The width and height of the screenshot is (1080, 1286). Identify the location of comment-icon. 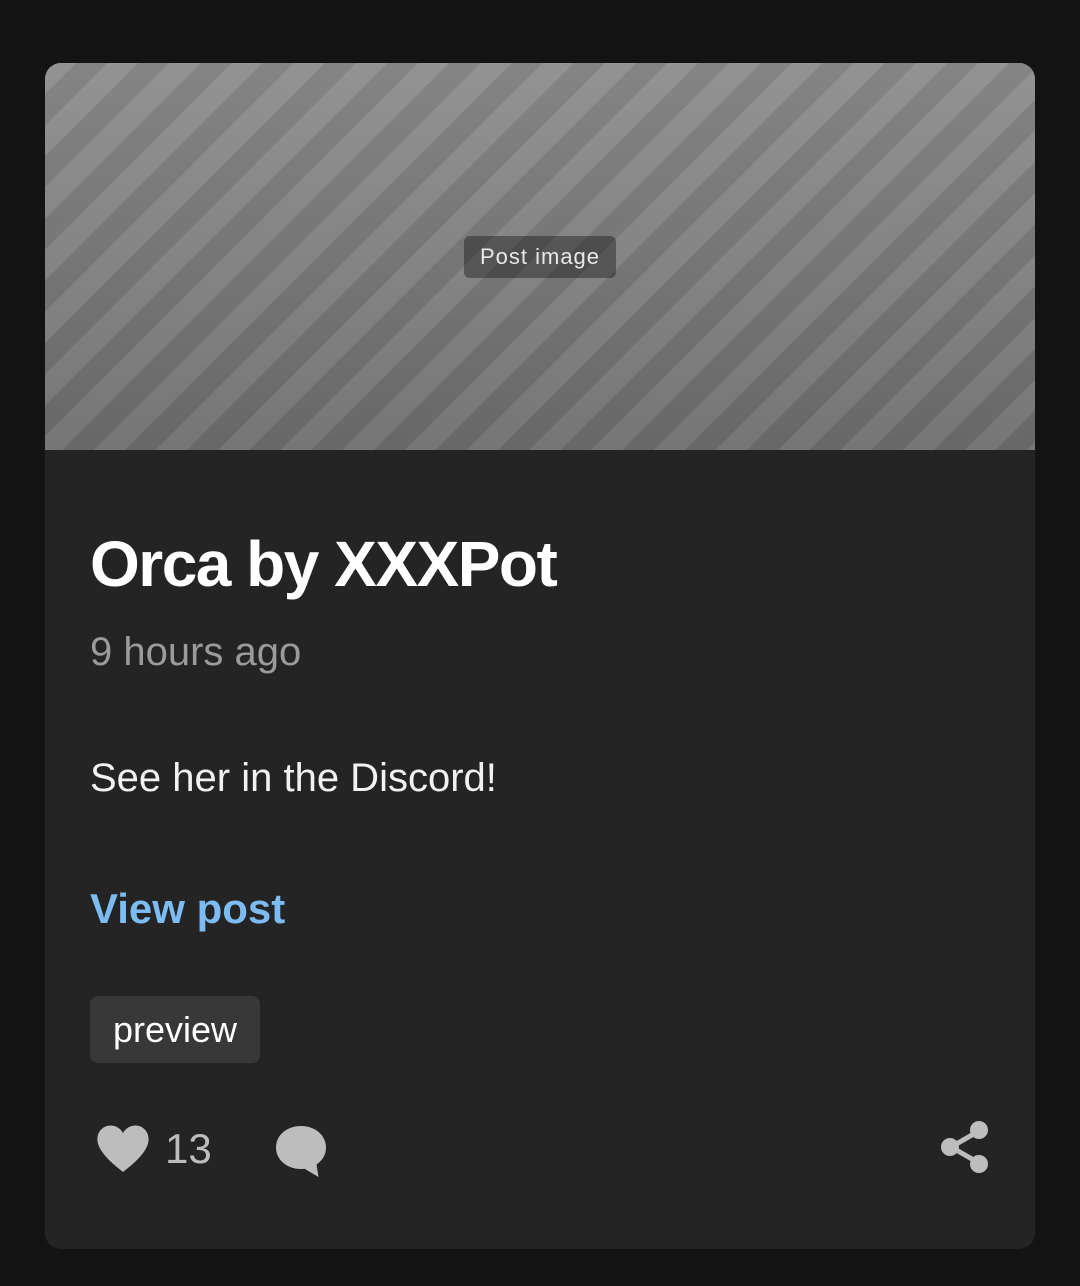
(301, 1152).